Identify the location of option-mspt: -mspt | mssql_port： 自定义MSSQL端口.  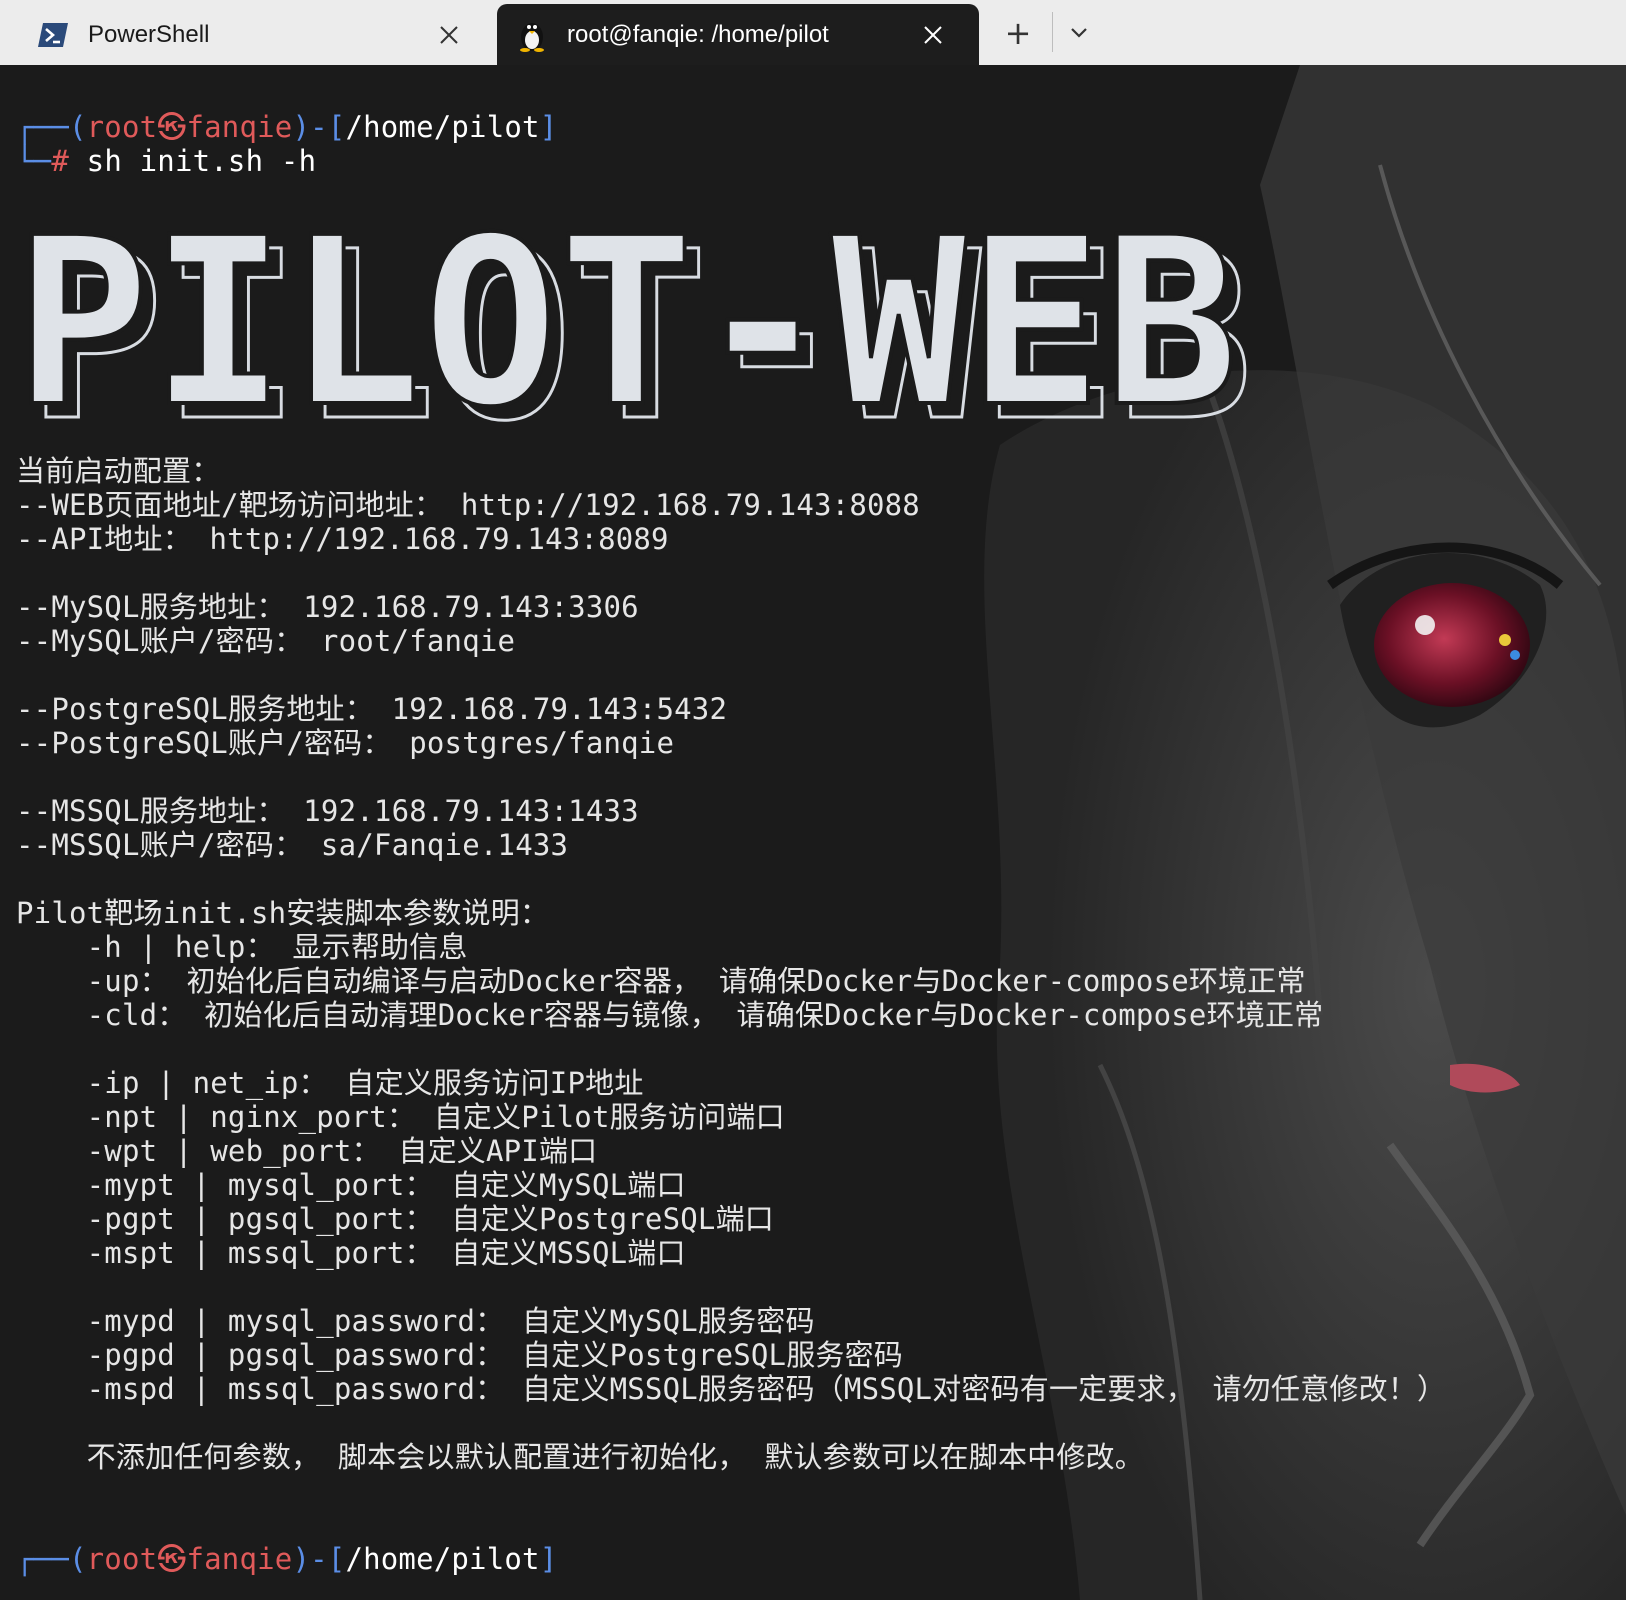
(351, 1253).